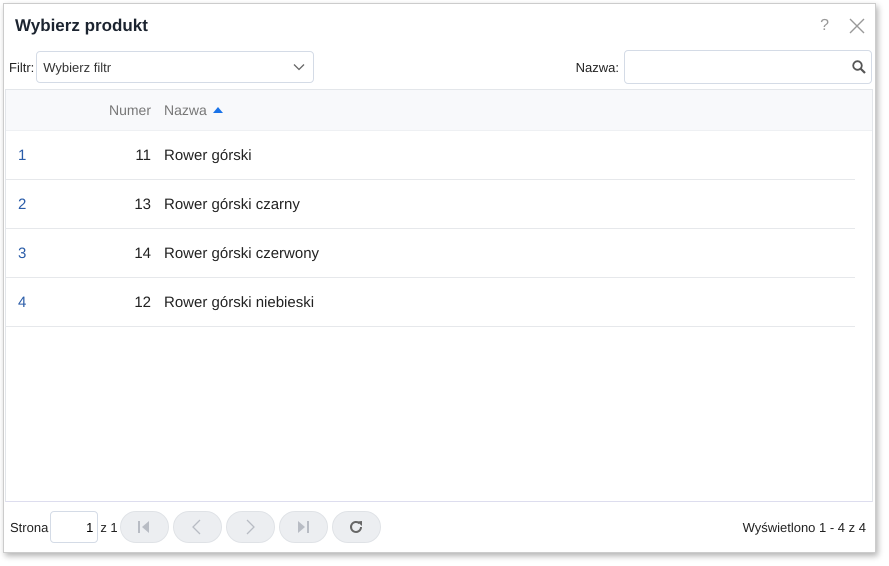 The height and width of the screenshot is (566, 889). Describe the element at coordinates (208, 155) in the screenshot. I see `table-cell: Rower górski` at that location.